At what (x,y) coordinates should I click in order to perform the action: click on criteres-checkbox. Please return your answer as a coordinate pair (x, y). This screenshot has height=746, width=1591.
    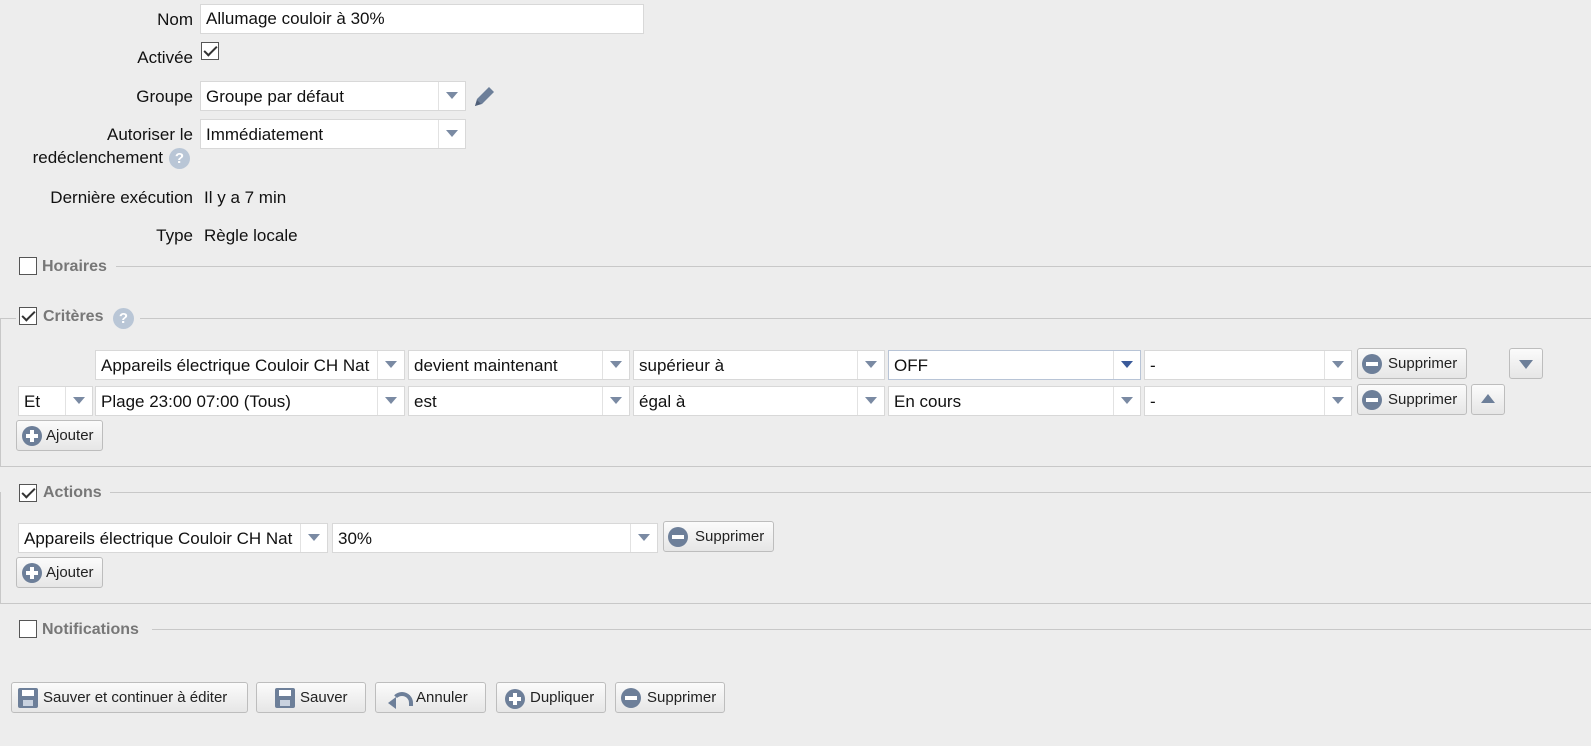
    Looking at the image, I should click on (28, 316).